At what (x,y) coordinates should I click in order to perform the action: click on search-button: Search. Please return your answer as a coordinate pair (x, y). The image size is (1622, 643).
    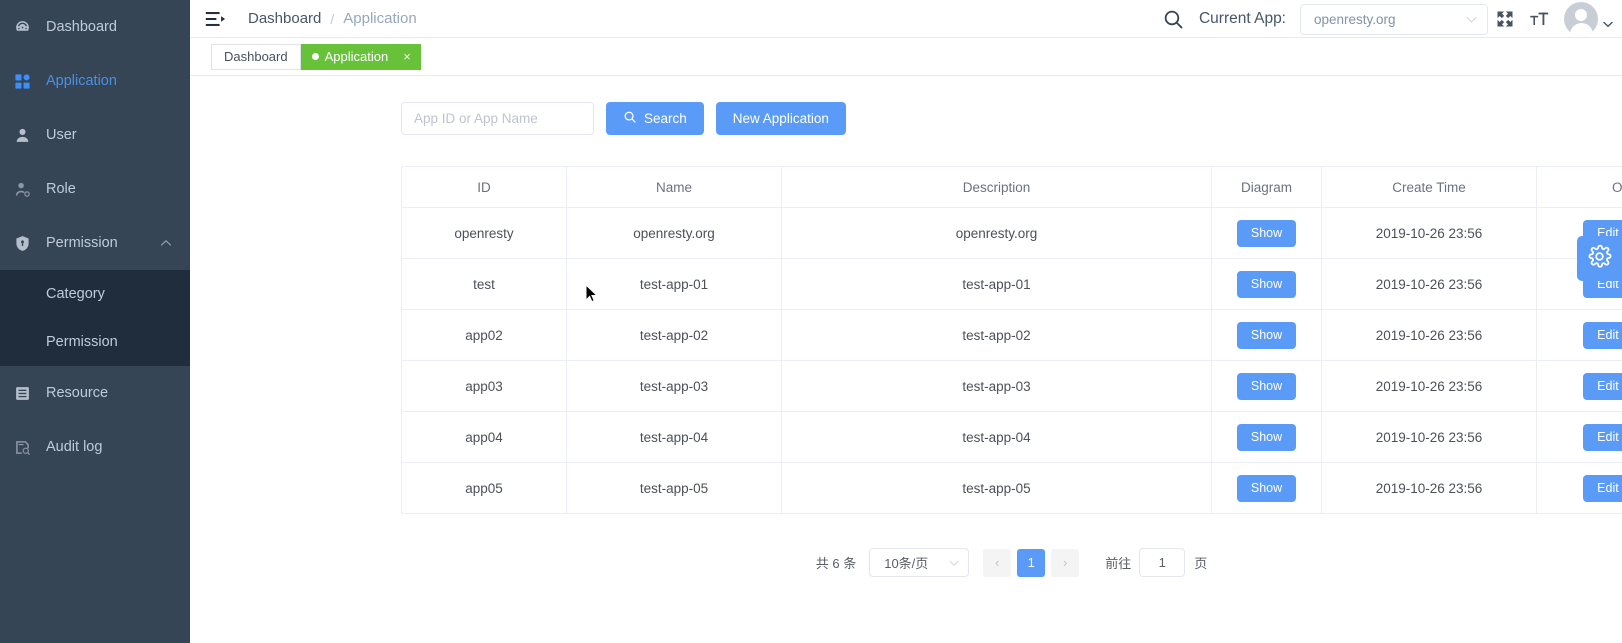
    Looking at the image, I should click on (655, 118).